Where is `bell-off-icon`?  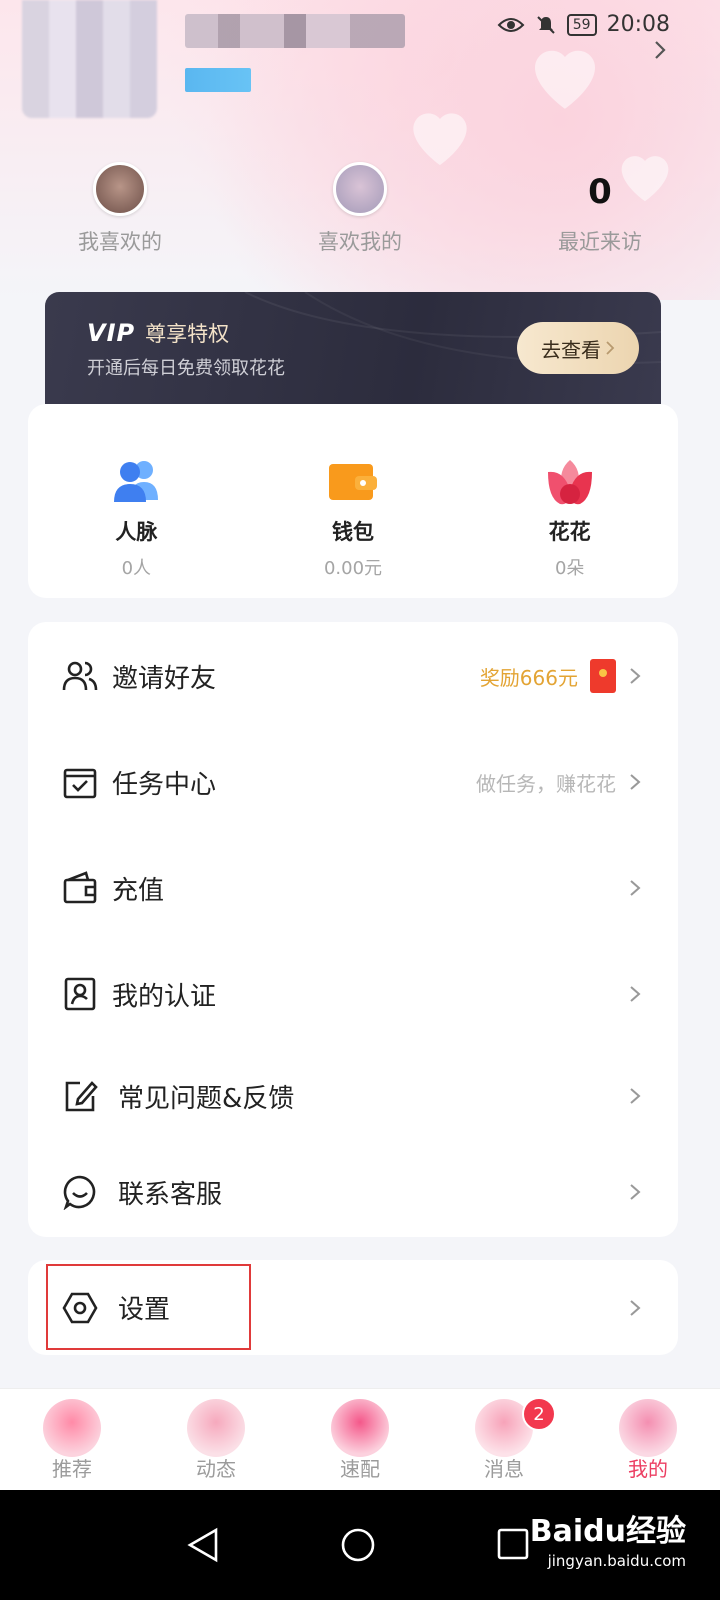 bell-off-icon is located at coordinates (546, 24).